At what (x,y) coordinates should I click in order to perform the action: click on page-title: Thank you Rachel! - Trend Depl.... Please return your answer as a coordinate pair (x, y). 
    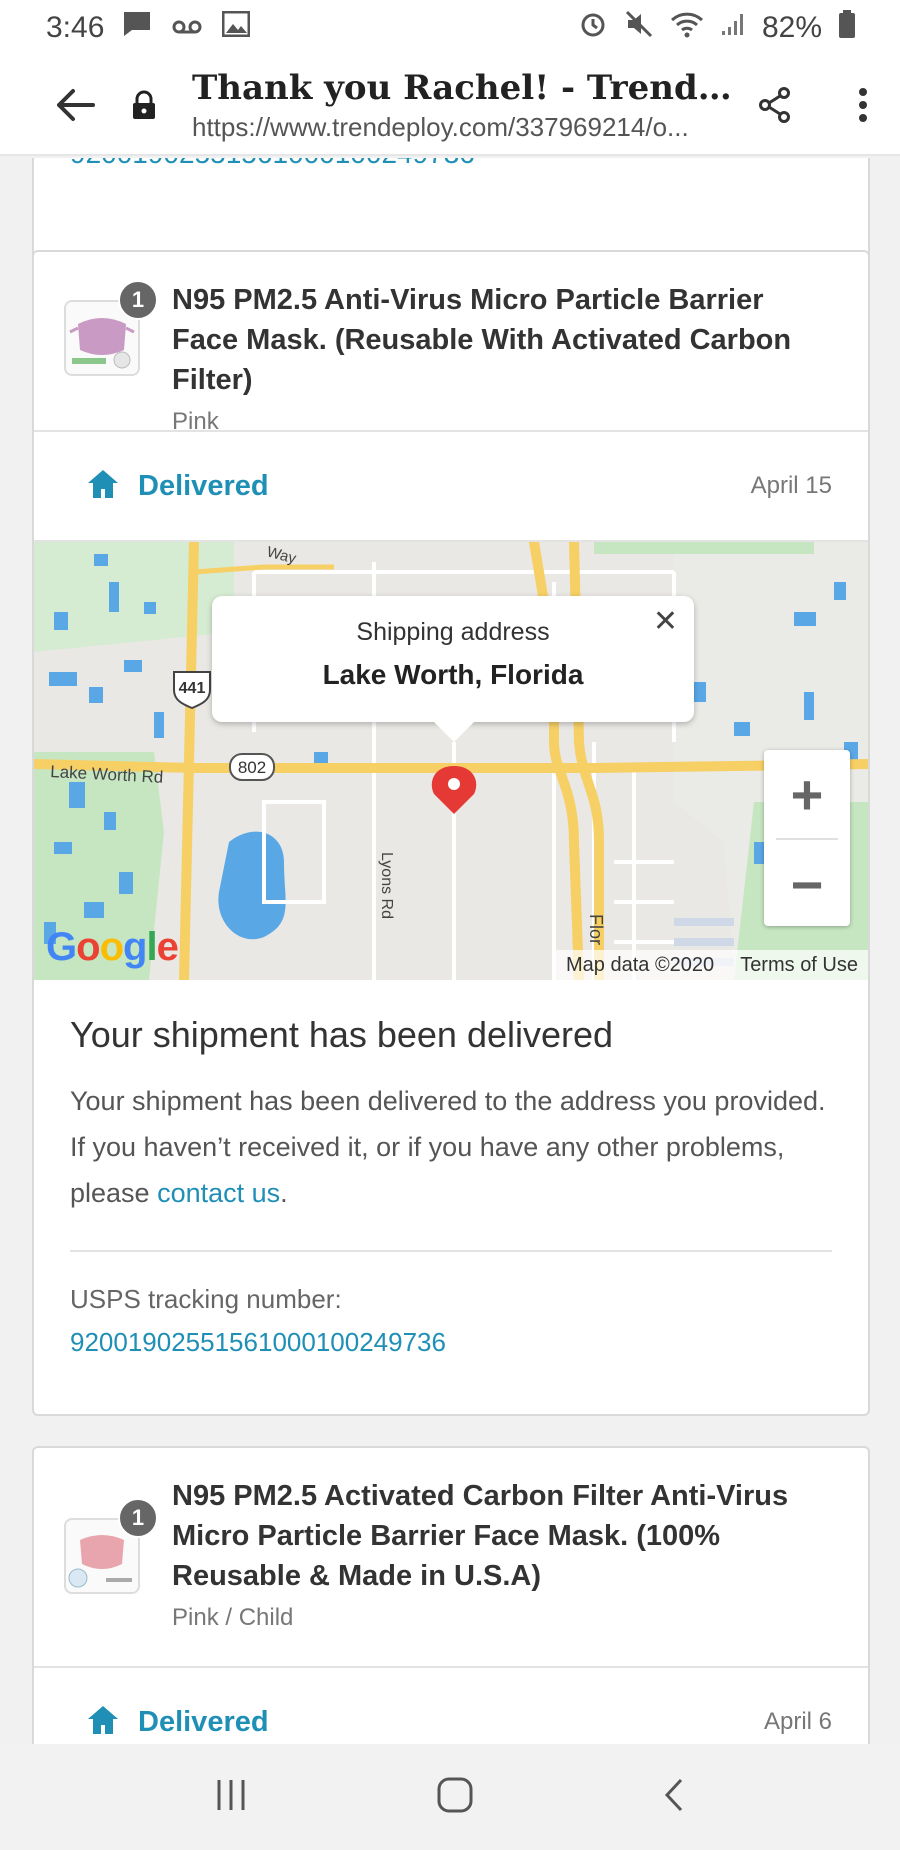
    Looking at the image, I should click on (462, 87).